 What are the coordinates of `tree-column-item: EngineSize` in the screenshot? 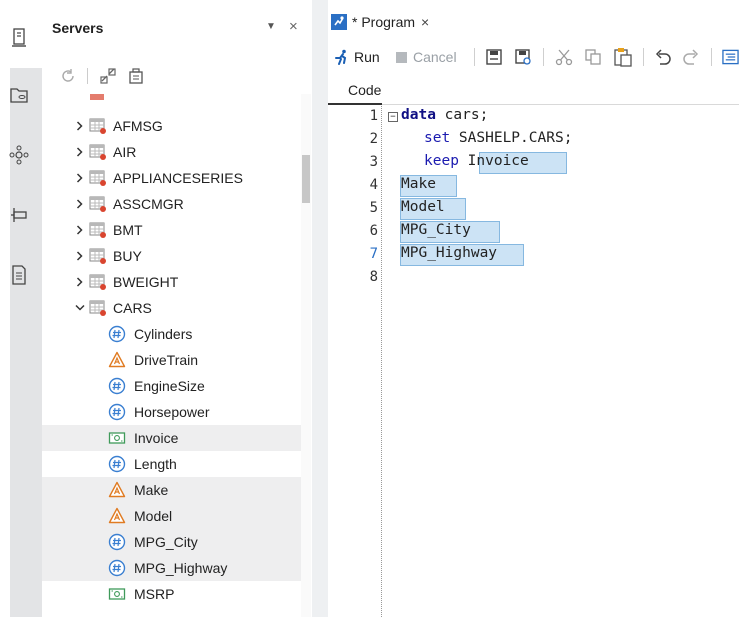 It's located at (172, 386).